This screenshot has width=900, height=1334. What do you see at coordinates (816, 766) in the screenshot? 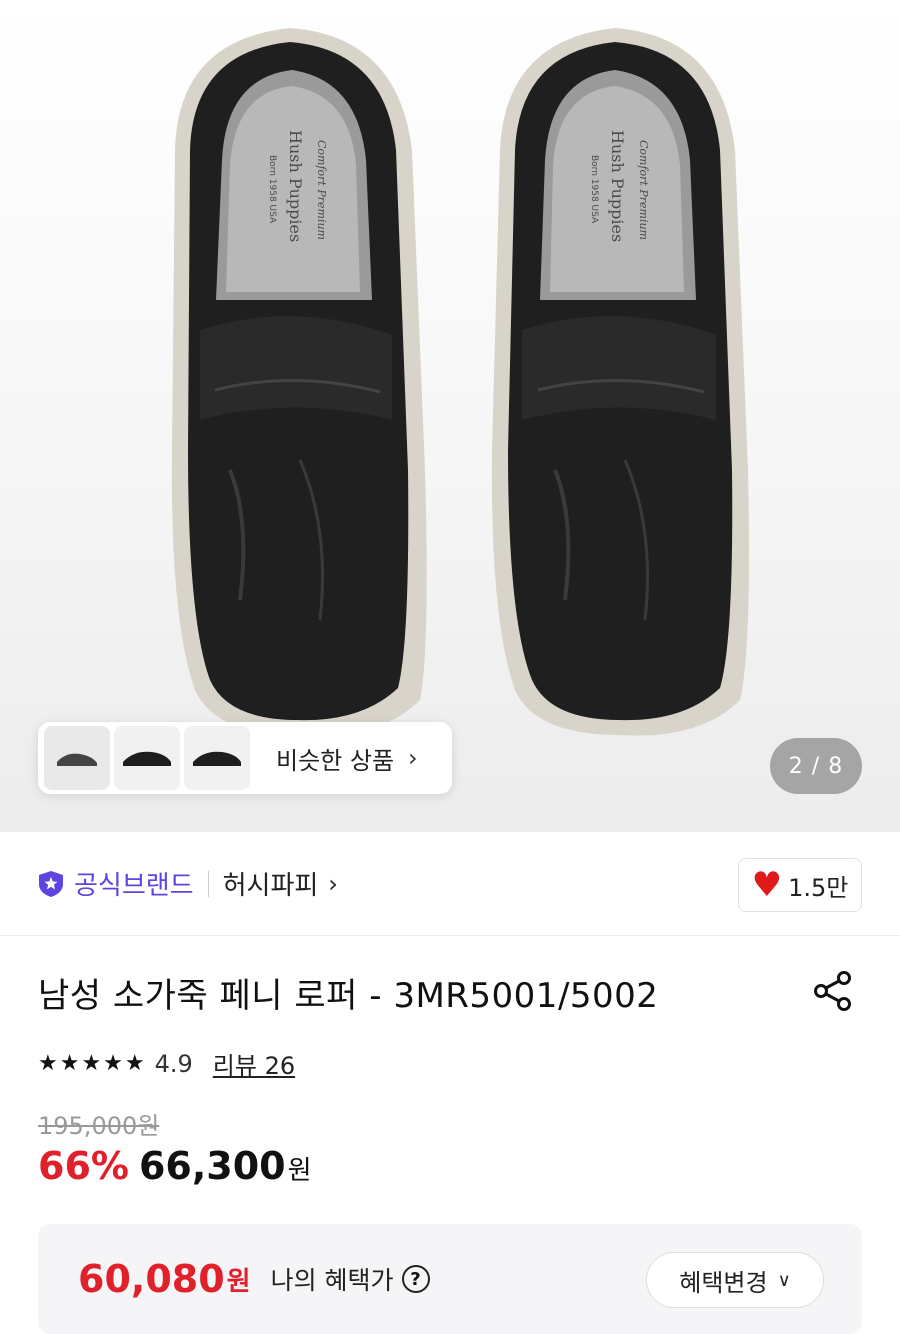
I see `image-pager: 2 / 8` at bounding box center [816, 766].